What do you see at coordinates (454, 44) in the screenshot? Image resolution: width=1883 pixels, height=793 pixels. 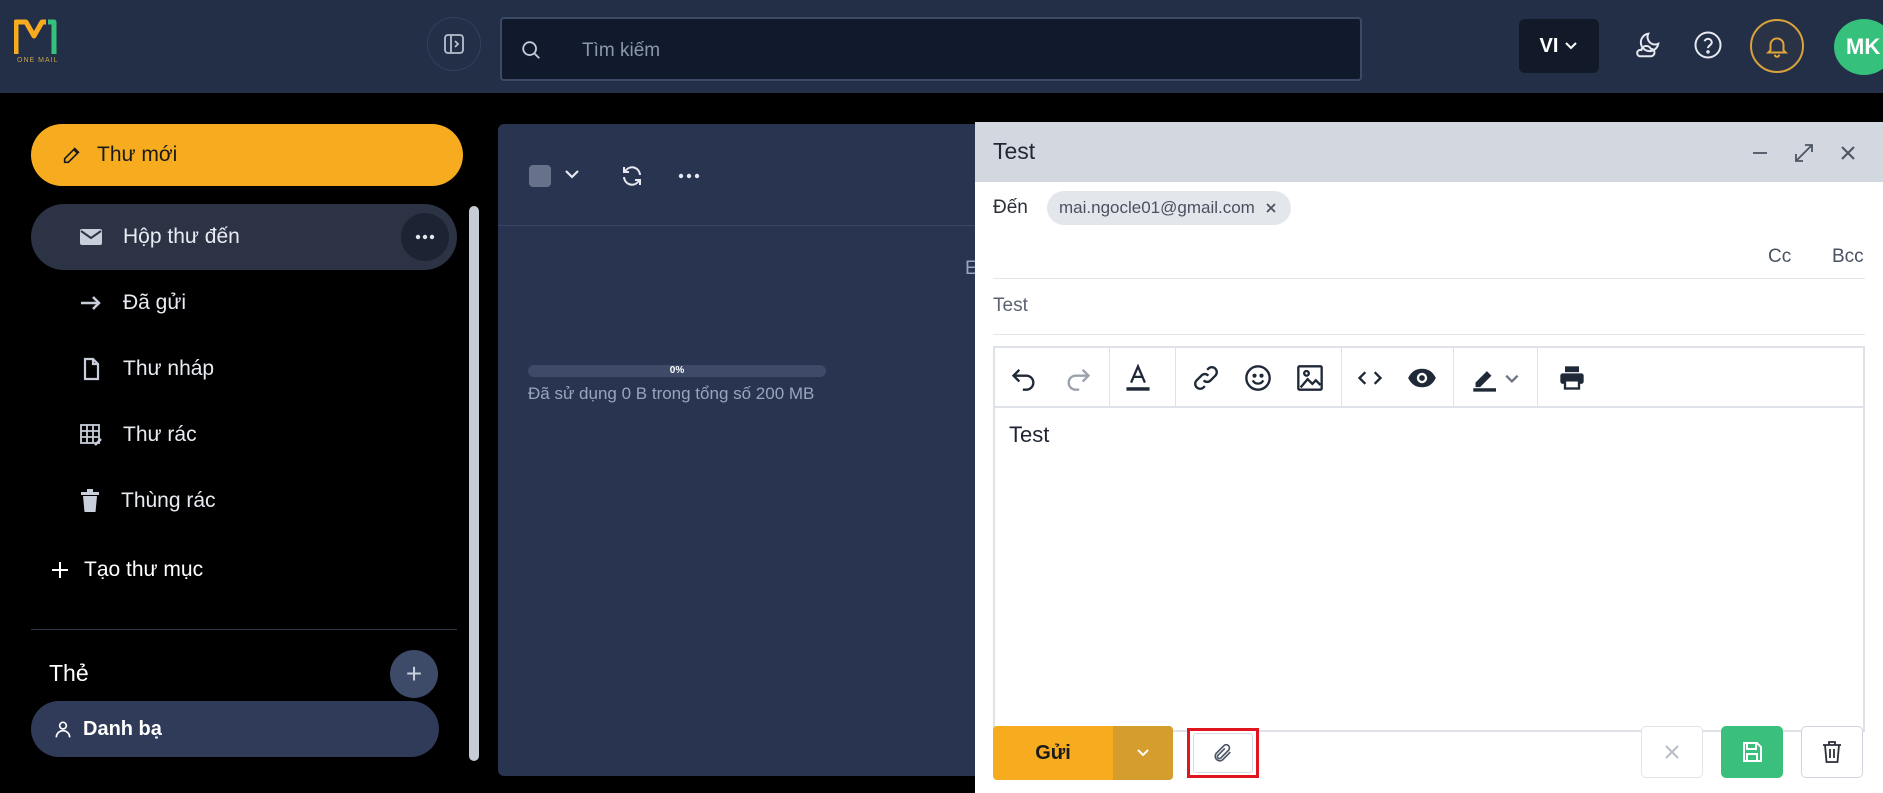 I see `sidebar-toggle-button` at bounding box center [454, 44].